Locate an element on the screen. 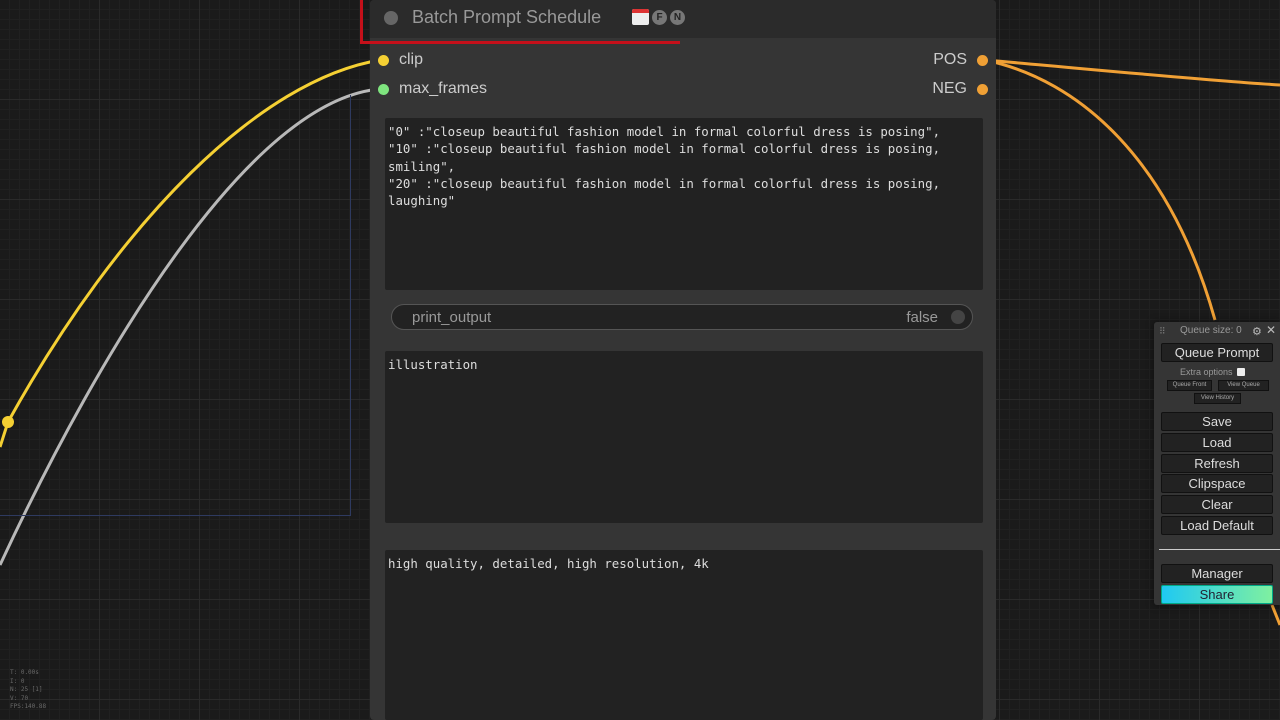  close-icon: ✕ is located at coordinates (1271, 330).